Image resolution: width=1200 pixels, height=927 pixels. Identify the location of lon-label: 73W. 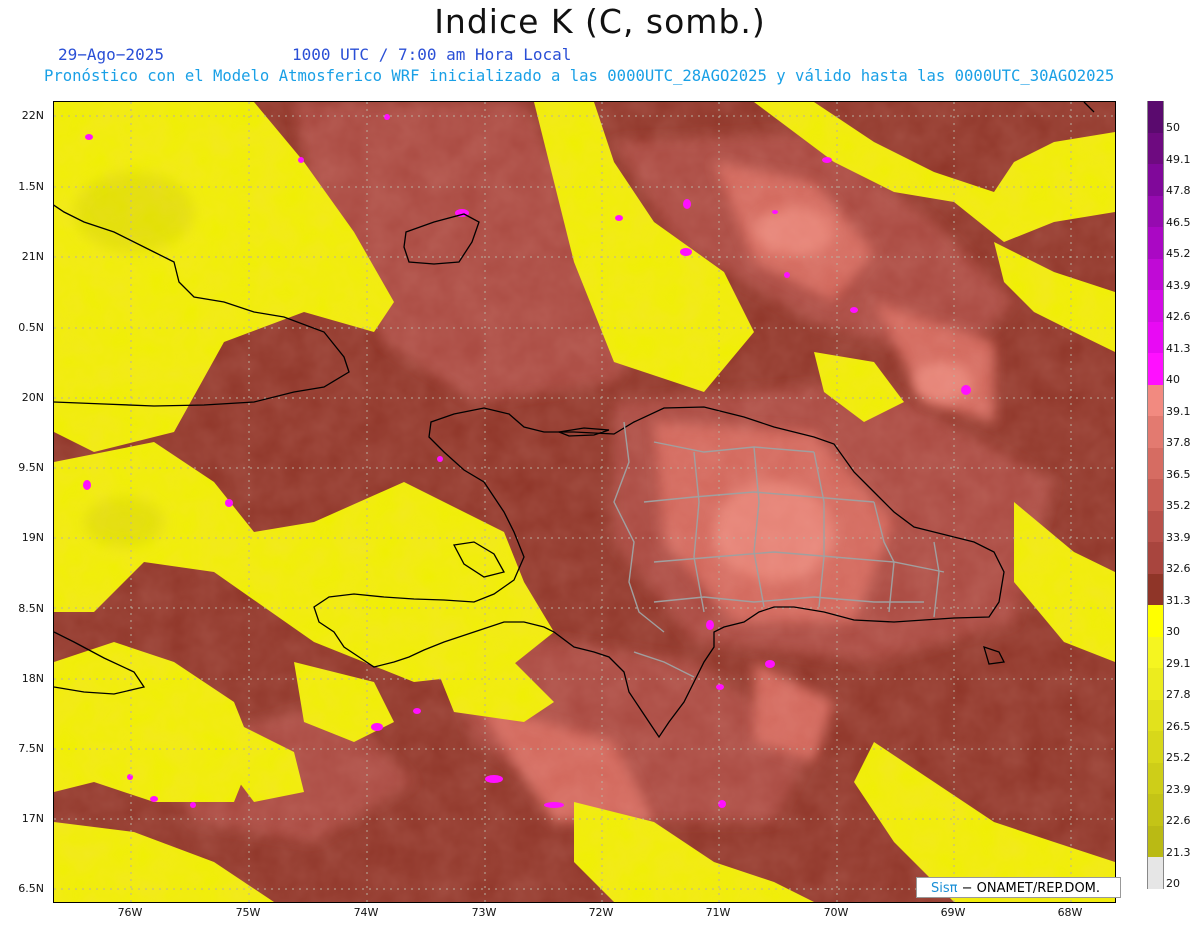
(484, 912).